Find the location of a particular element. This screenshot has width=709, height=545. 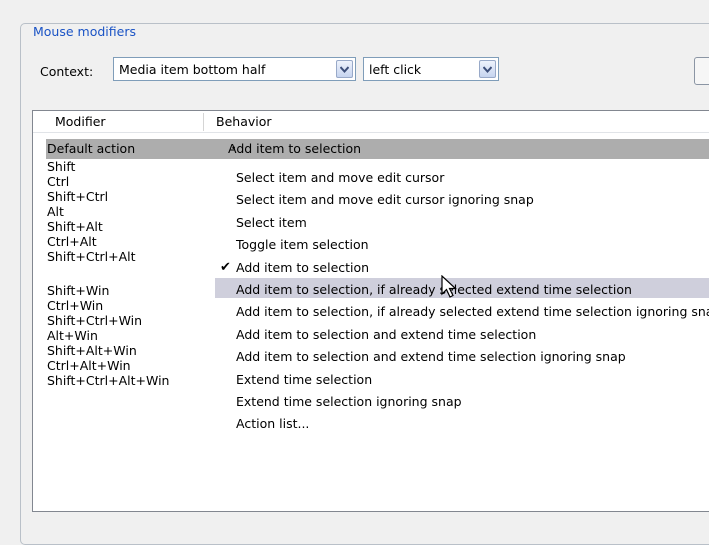

modifier-item: Ctrl+Win is located at coordinates (75, 305).